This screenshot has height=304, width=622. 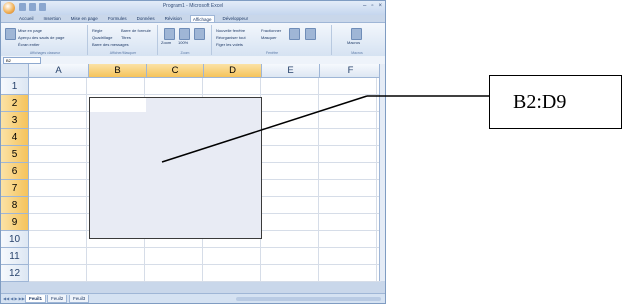 What do you see at coordinates (264, 129) in the screenshot?
I see `pointer-line` at bounding box center [264, 129].